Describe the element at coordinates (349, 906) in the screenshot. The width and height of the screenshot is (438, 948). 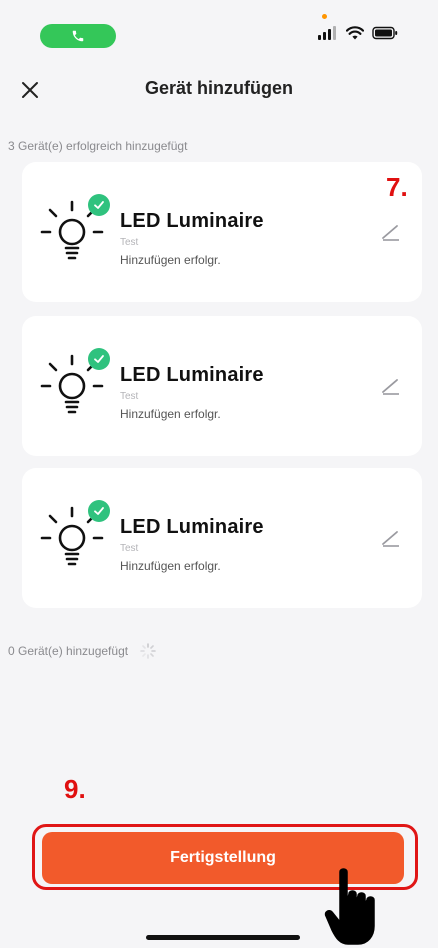
I see `hand-pointer-icon` at that location.